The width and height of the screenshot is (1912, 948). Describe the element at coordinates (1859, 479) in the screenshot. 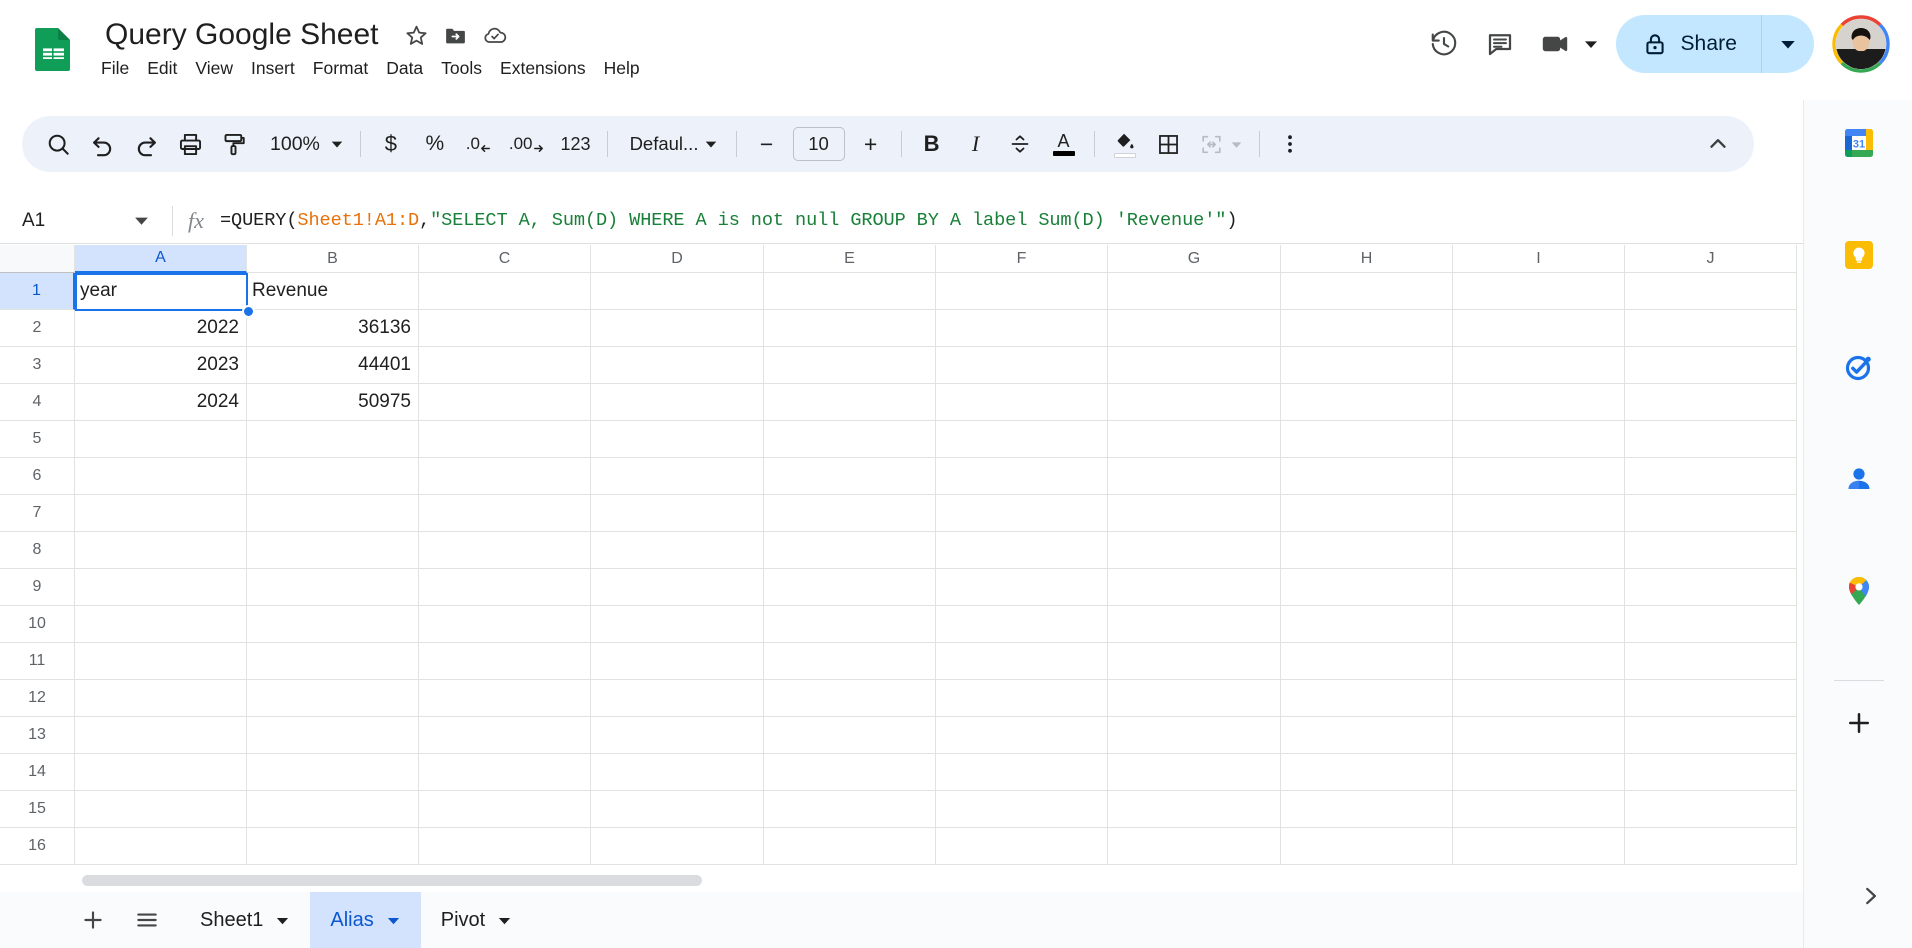

I see `google-contacts-icon` at that location.